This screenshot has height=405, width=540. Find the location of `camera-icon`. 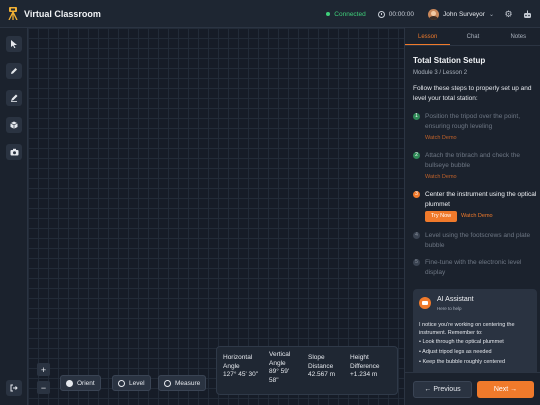

camera-icon is located at coordinates (14, 152).